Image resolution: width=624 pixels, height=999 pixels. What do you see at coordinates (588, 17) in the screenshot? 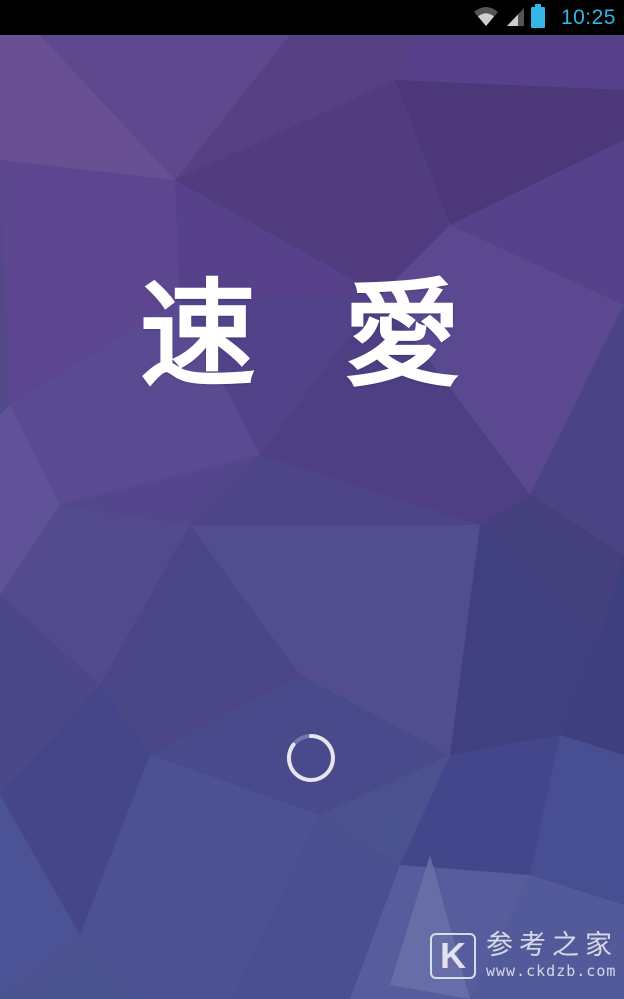
I see `status-time: 10:25` at bounding box center [588, 17].